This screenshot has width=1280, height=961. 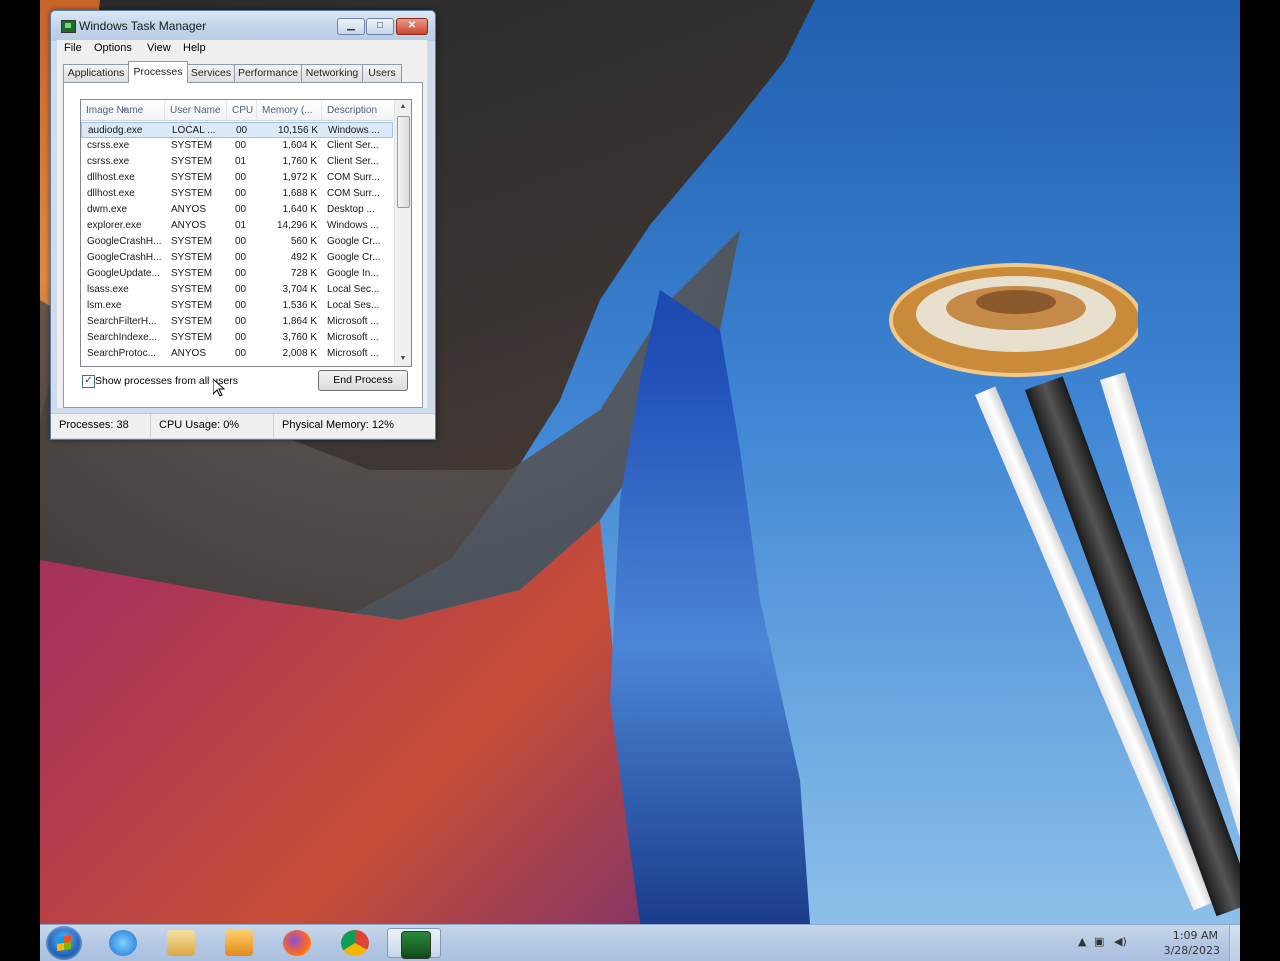 What do you see at coordinates (96, 73) in the screenshot?
I see `tab-applications: Applications` at bounding box center [96, 73].